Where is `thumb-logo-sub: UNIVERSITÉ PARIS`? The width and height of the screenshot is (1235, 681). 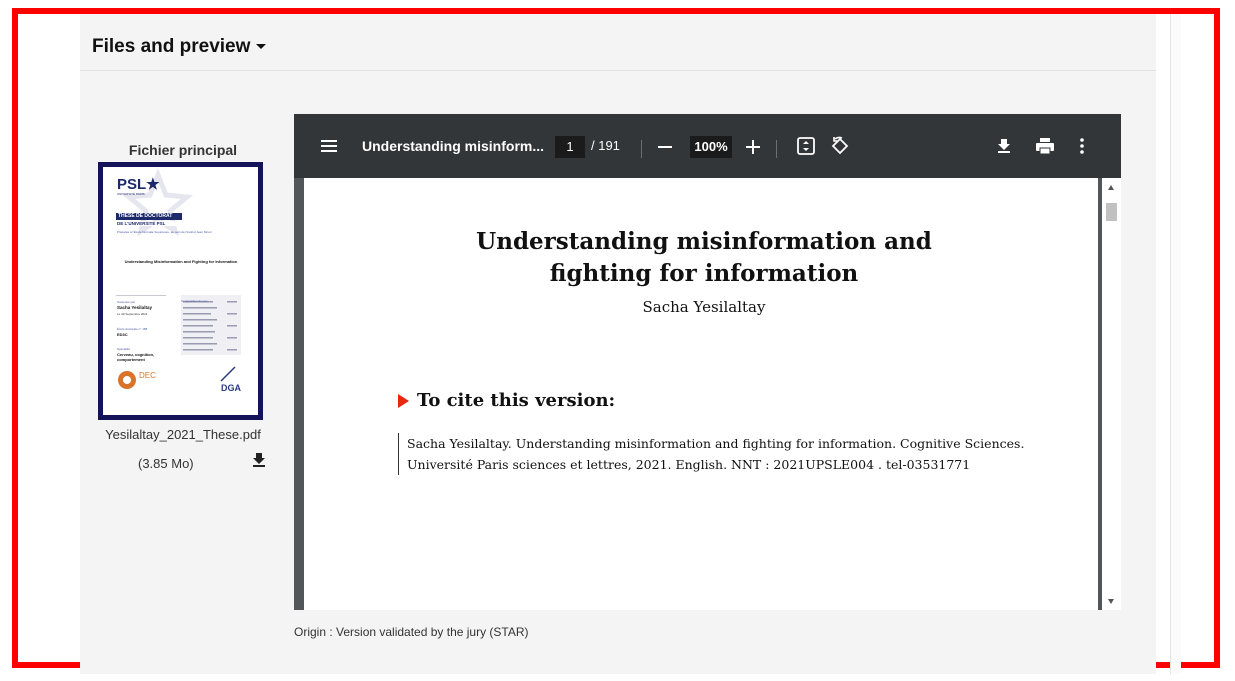
thumb-logo-sub: UNIVERSITÉ PARIS is located at coordinates (131, 194).